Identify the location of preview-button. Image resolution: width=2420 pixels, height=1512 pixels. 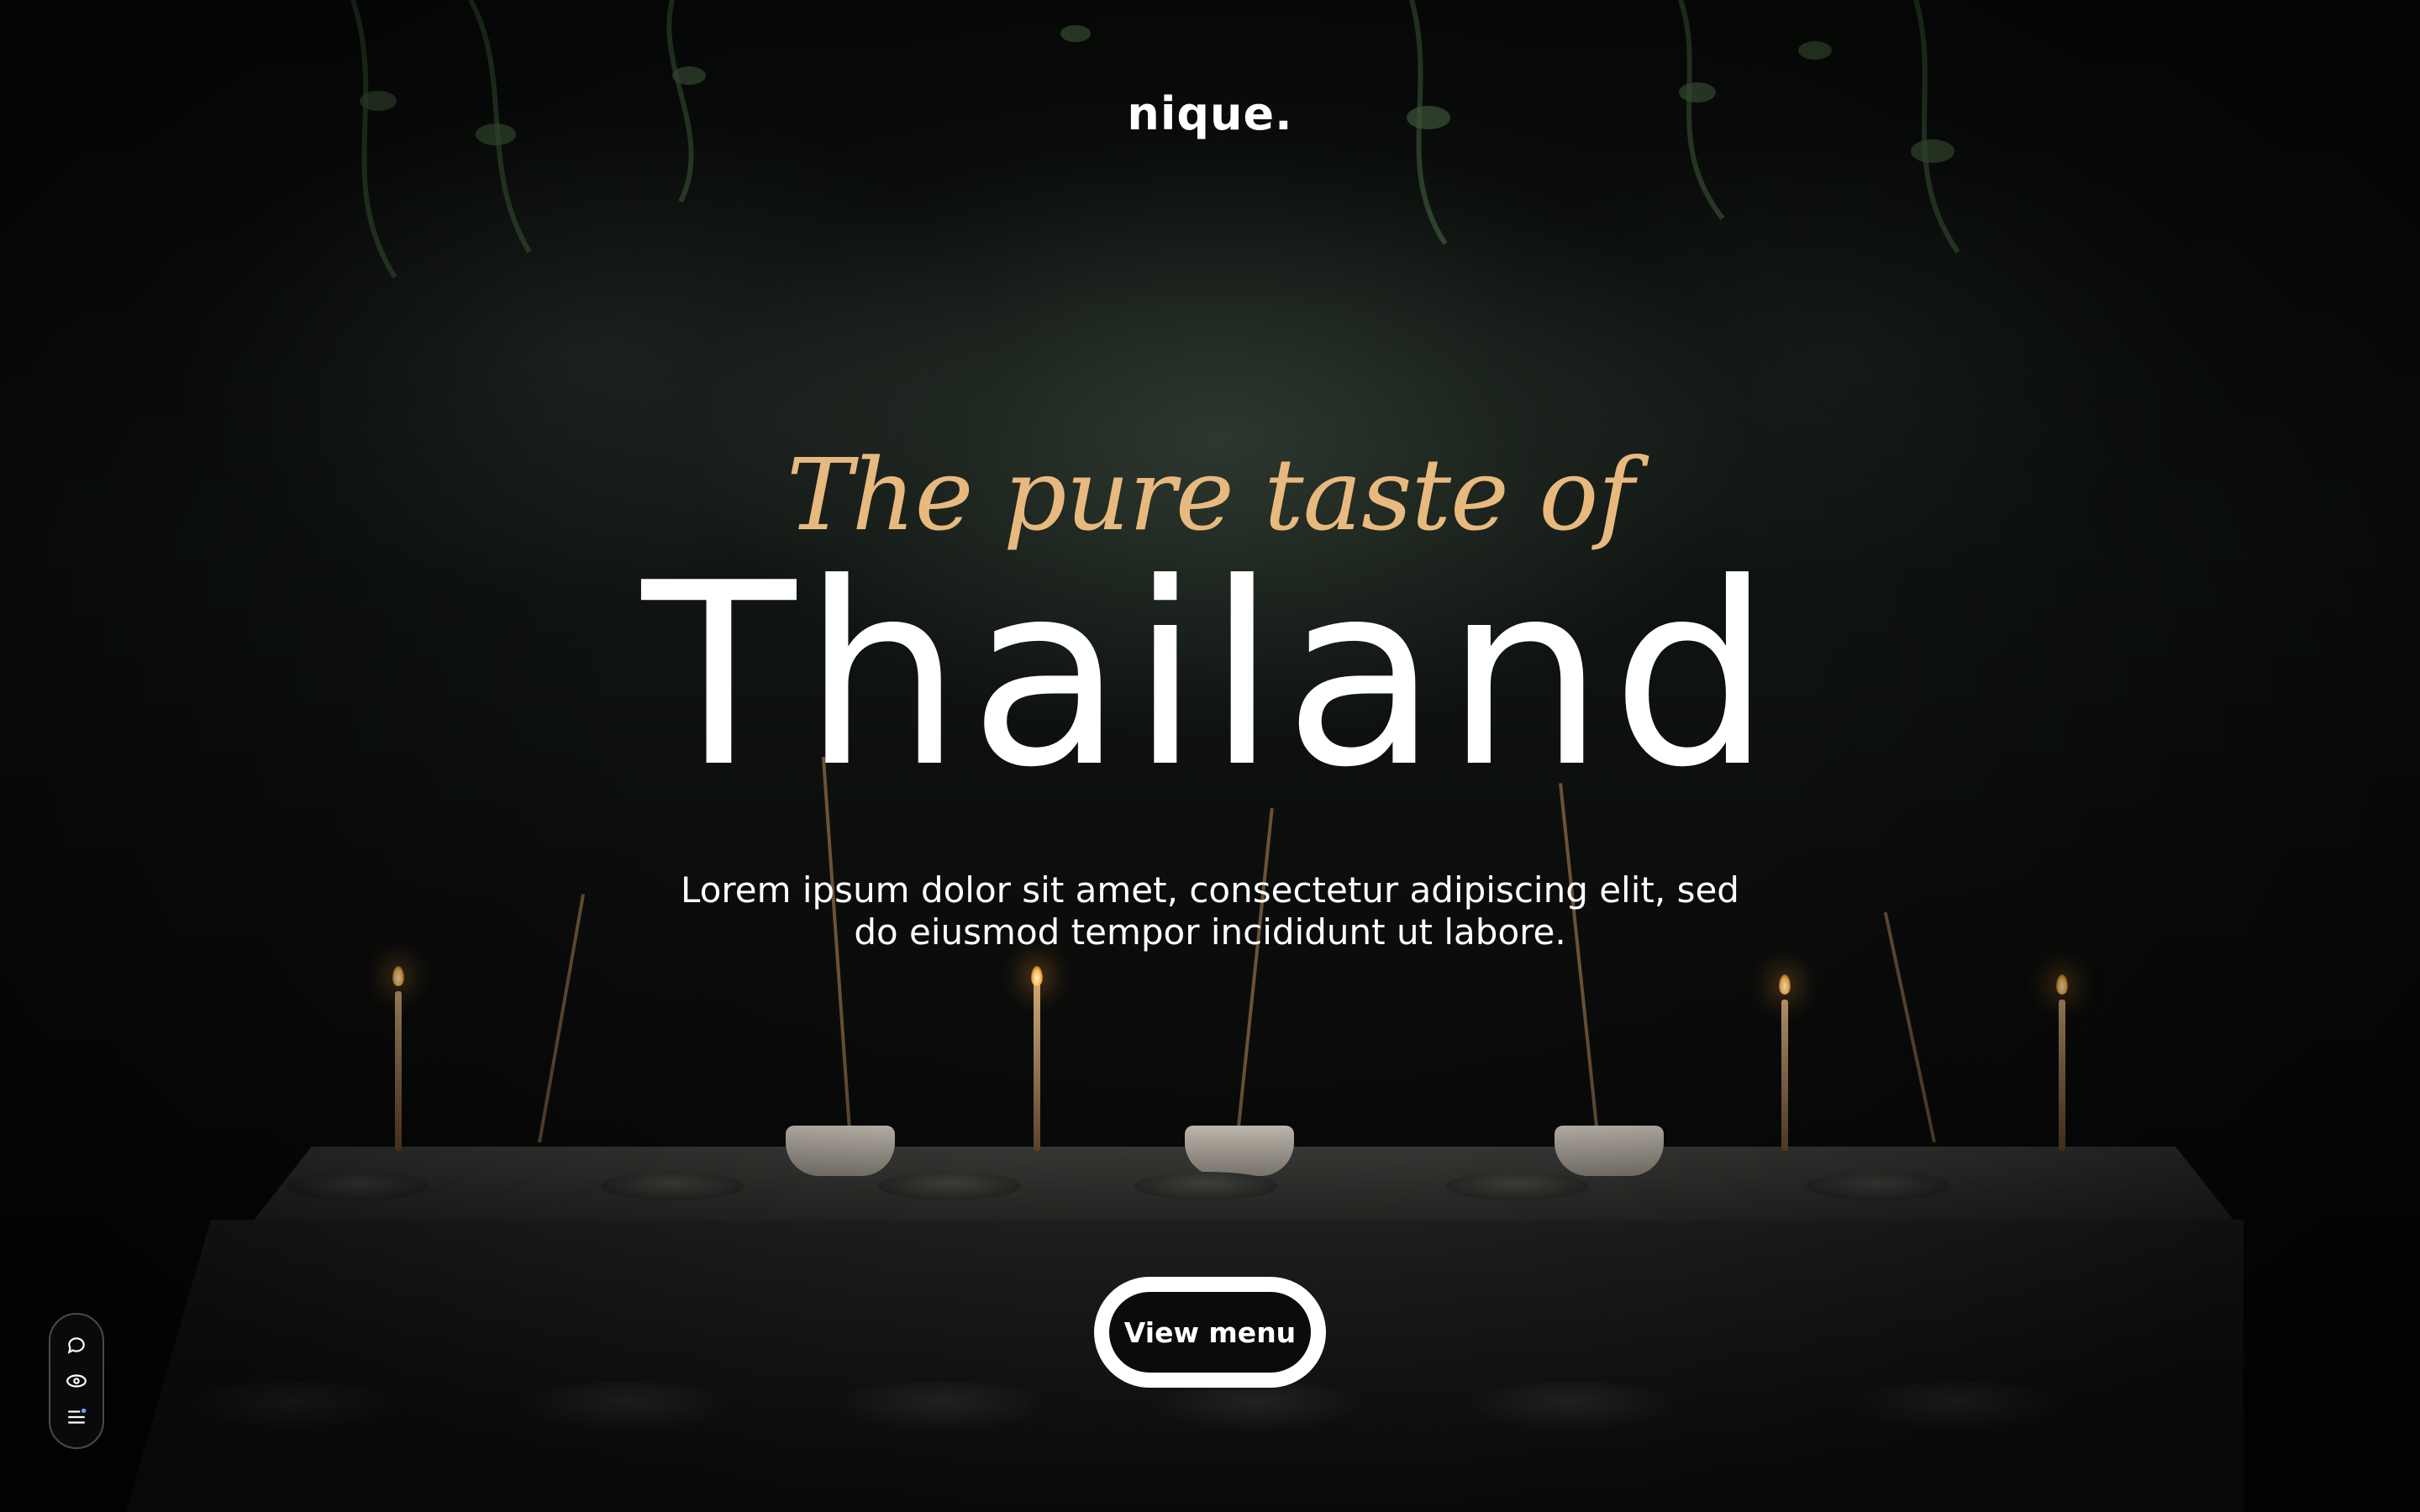
(77, 1381).